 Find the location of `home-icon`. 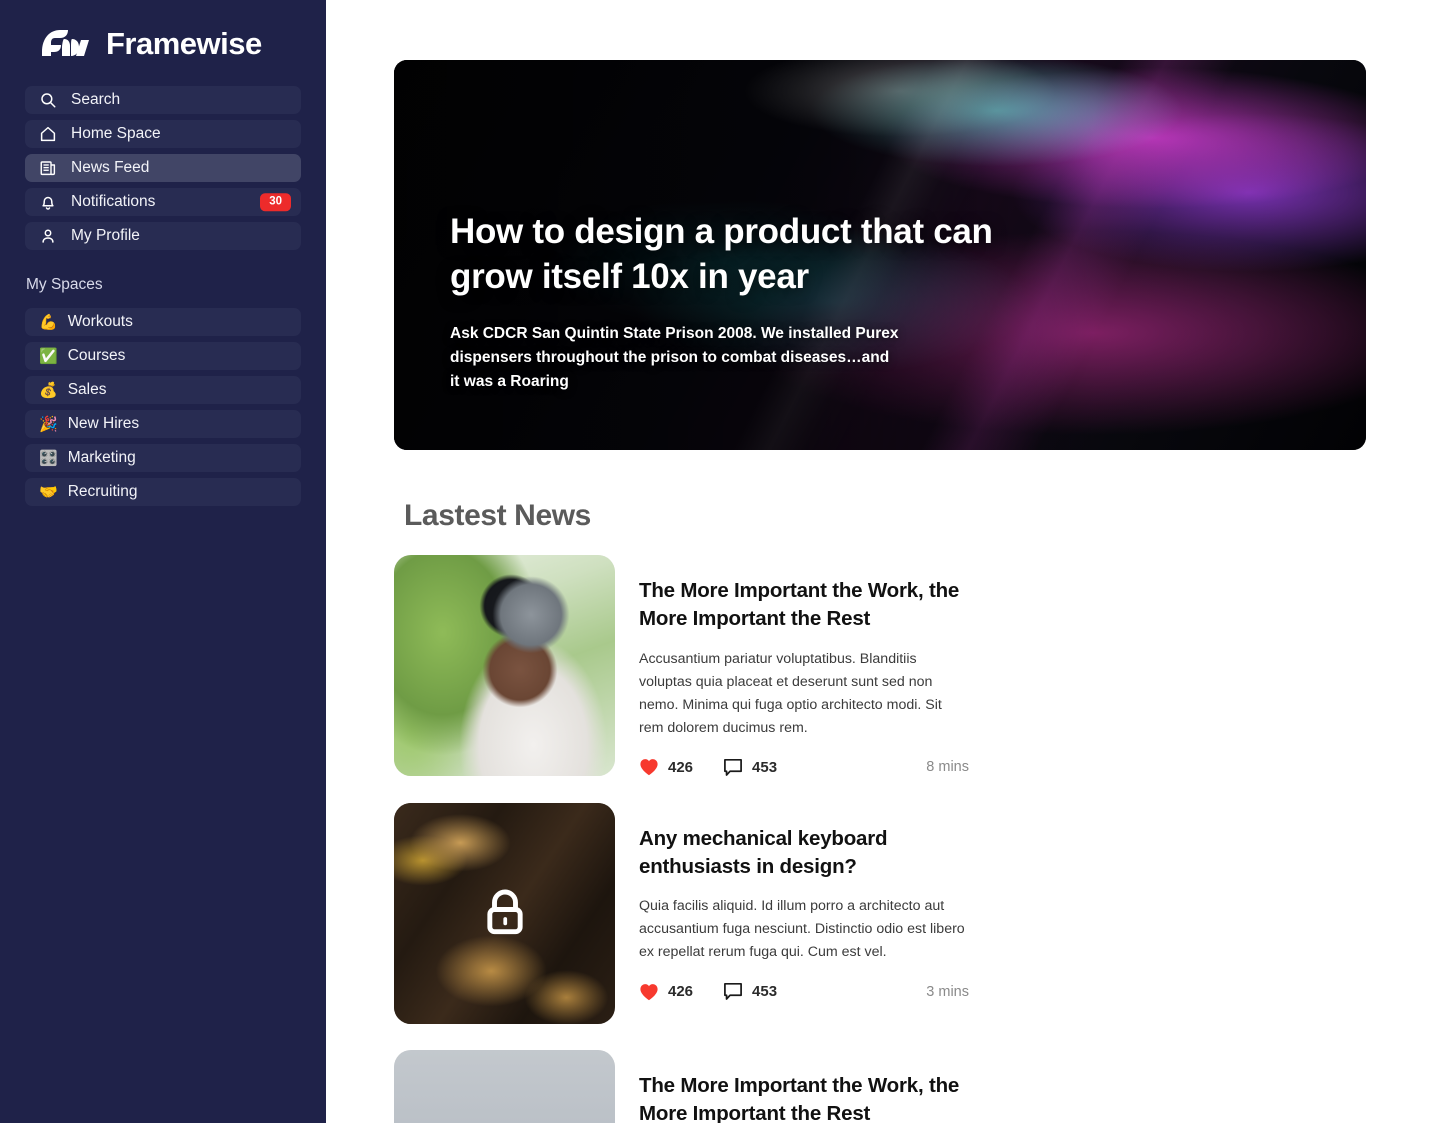

home-icon is located at coordinates (48, 134).